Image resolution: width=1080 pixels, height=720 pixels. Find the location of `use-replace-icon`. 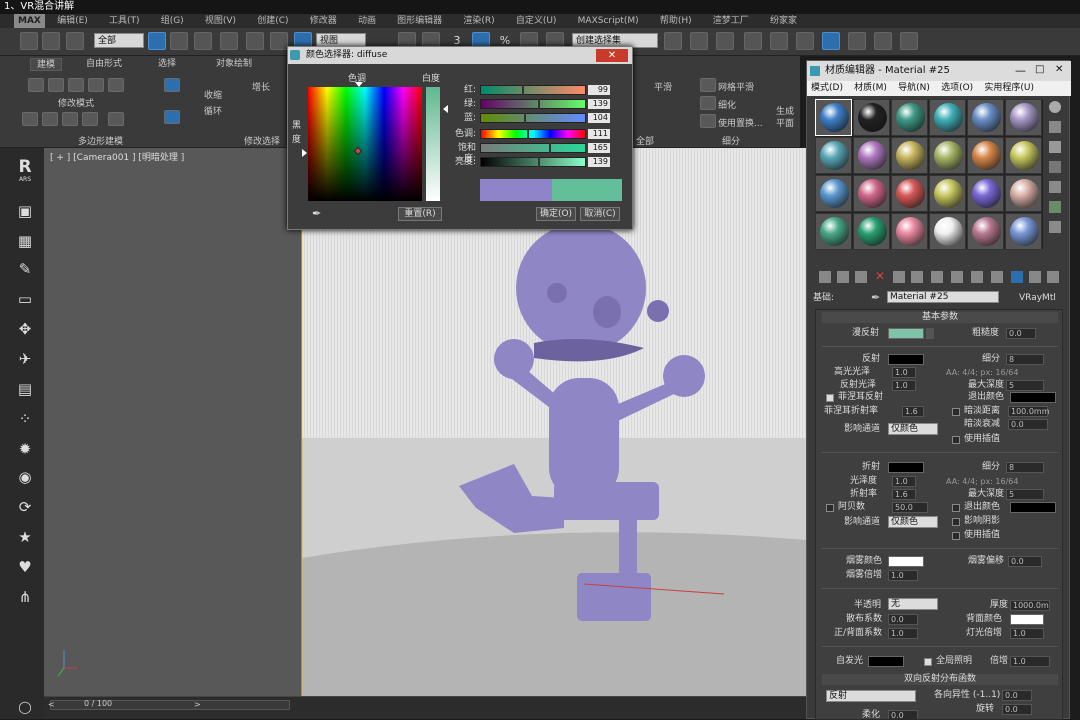

use-replace-icon is located at coordinates (708, 121).